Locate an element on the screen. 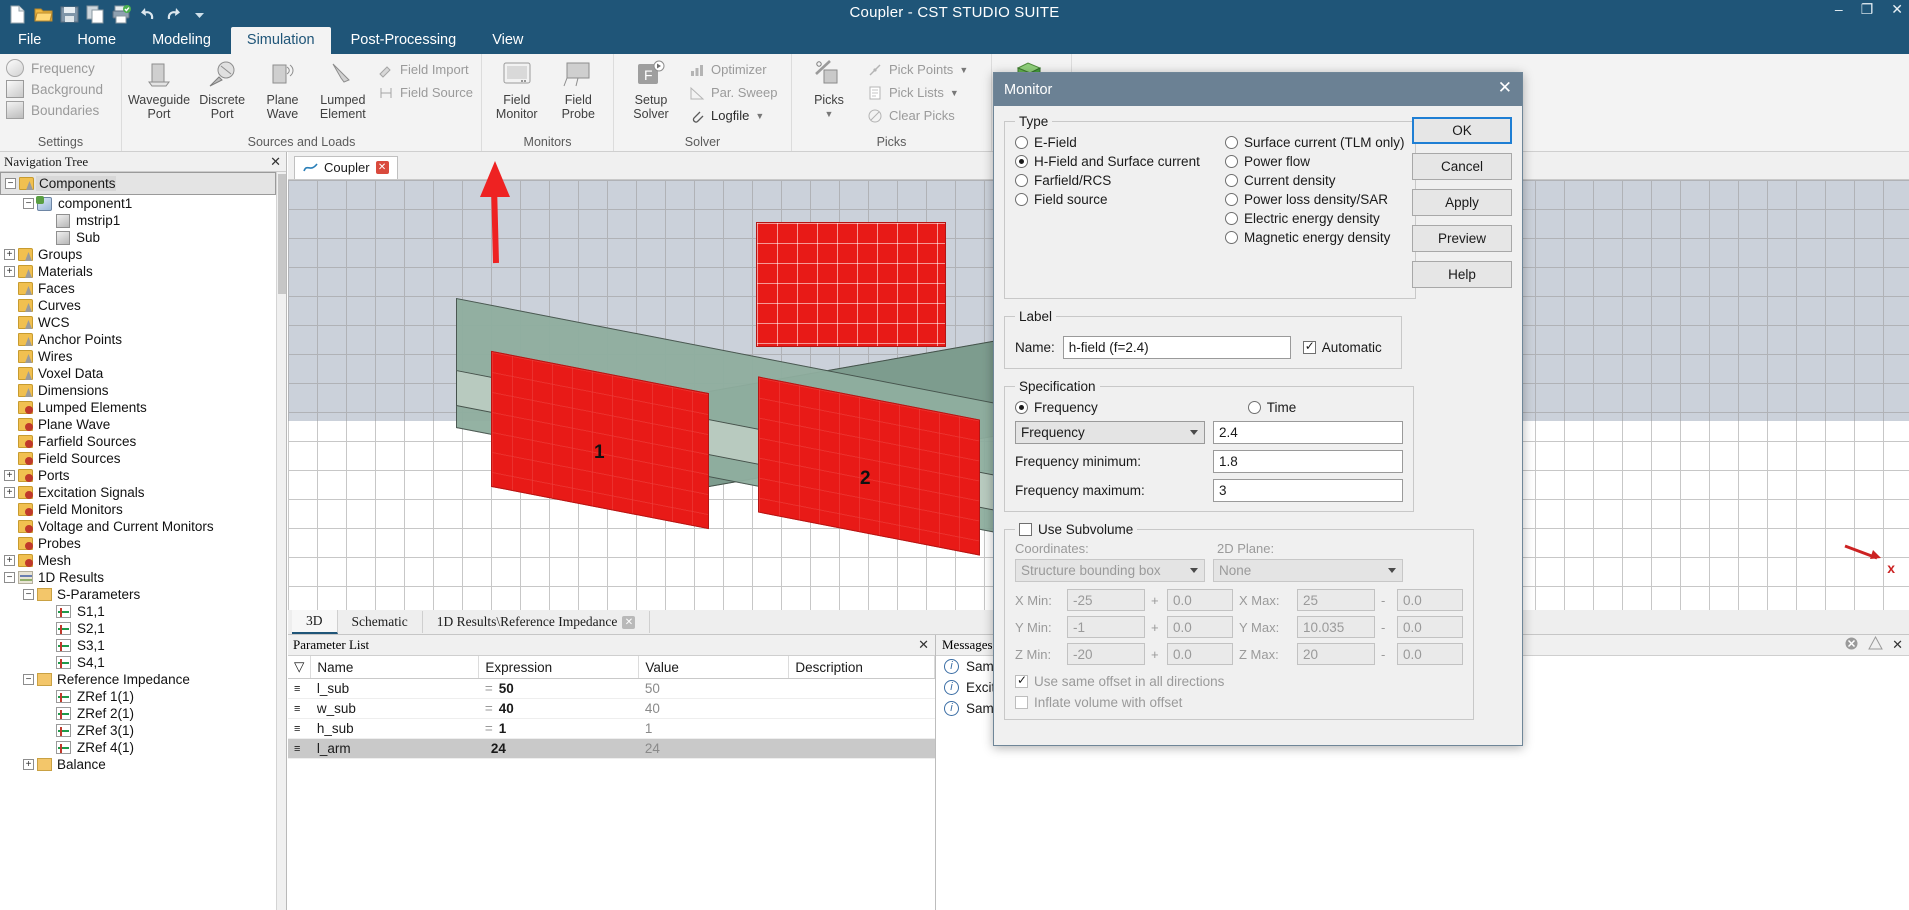  radio-current-density: Current density is located at coordinates (1315, 180).